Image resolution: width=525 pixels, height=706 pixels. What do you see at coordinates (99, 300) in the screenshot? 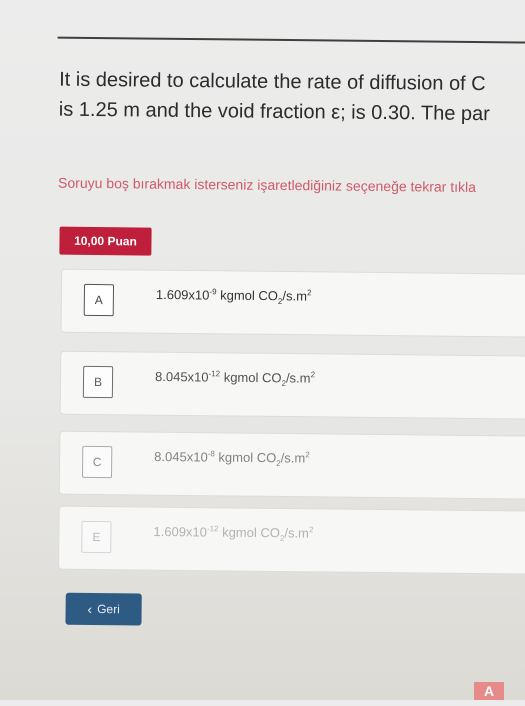
I see `option-letter: A` at bounding box center [99, 300].